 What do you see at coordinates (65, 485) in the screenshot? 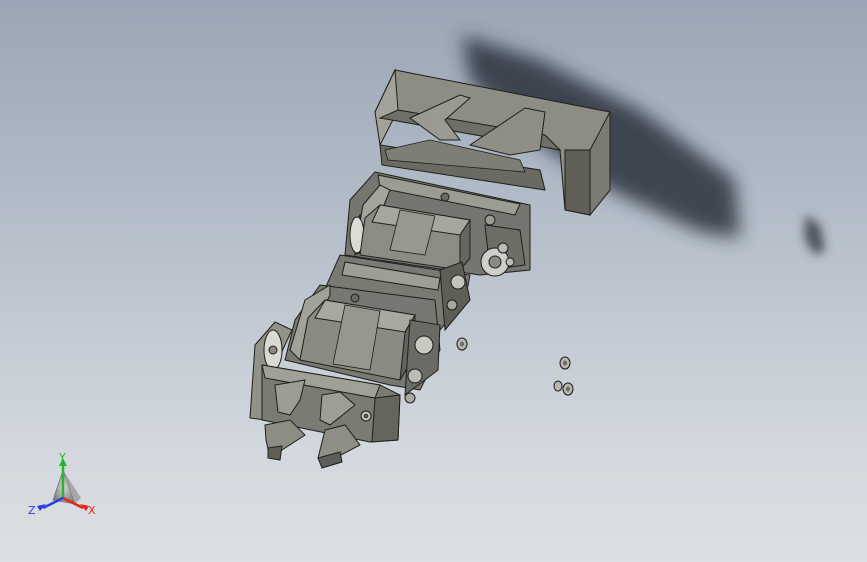
I see `view-orientation-triad: Y X Z` at bounding box center [65, 485].